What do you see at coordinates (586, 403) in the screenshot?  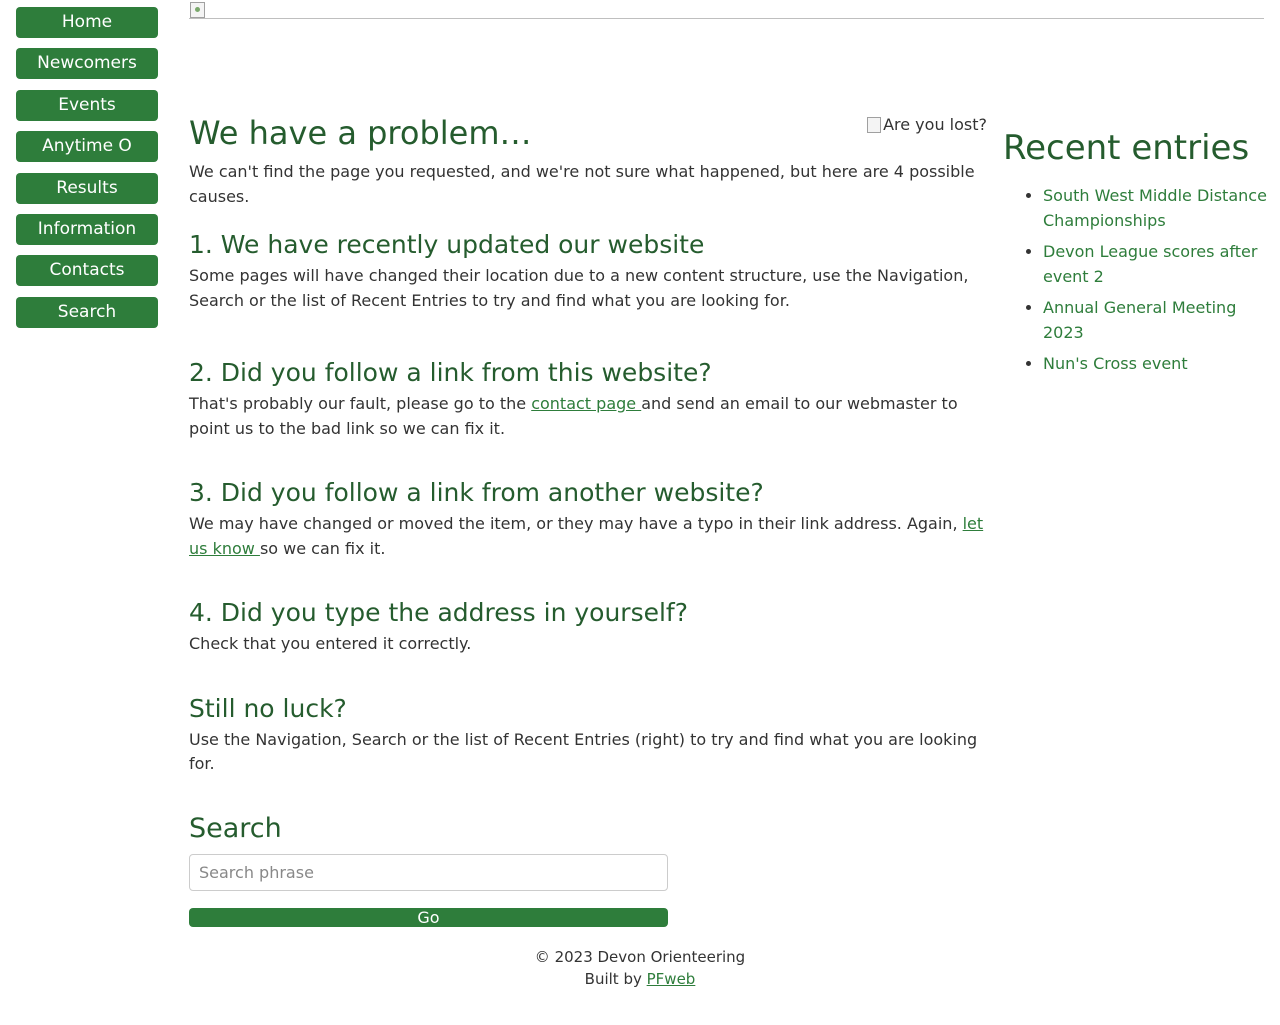 I see `contact-page-link: contact page` at bounding box center [586, 403].